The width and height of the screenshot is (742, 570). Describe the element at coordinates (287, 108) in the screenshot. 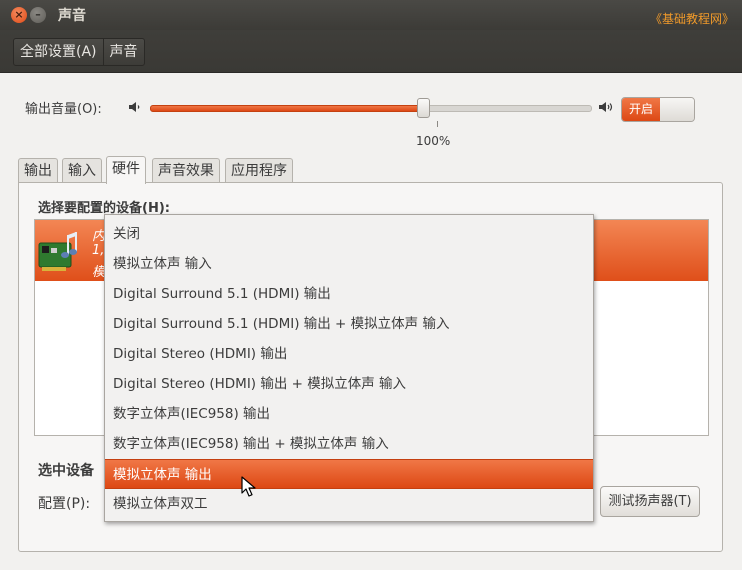

I see `volume-slider-fill` at that location.